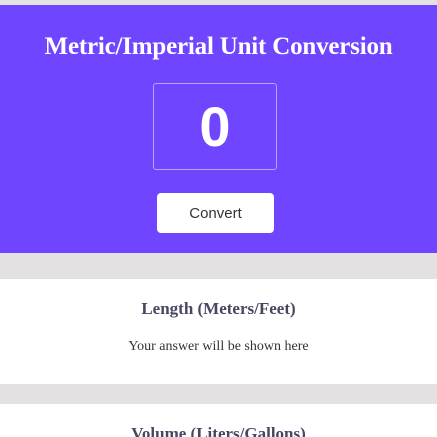 This screenshot has width=437, height=437. I want to click on value-input, so click(215, 126).